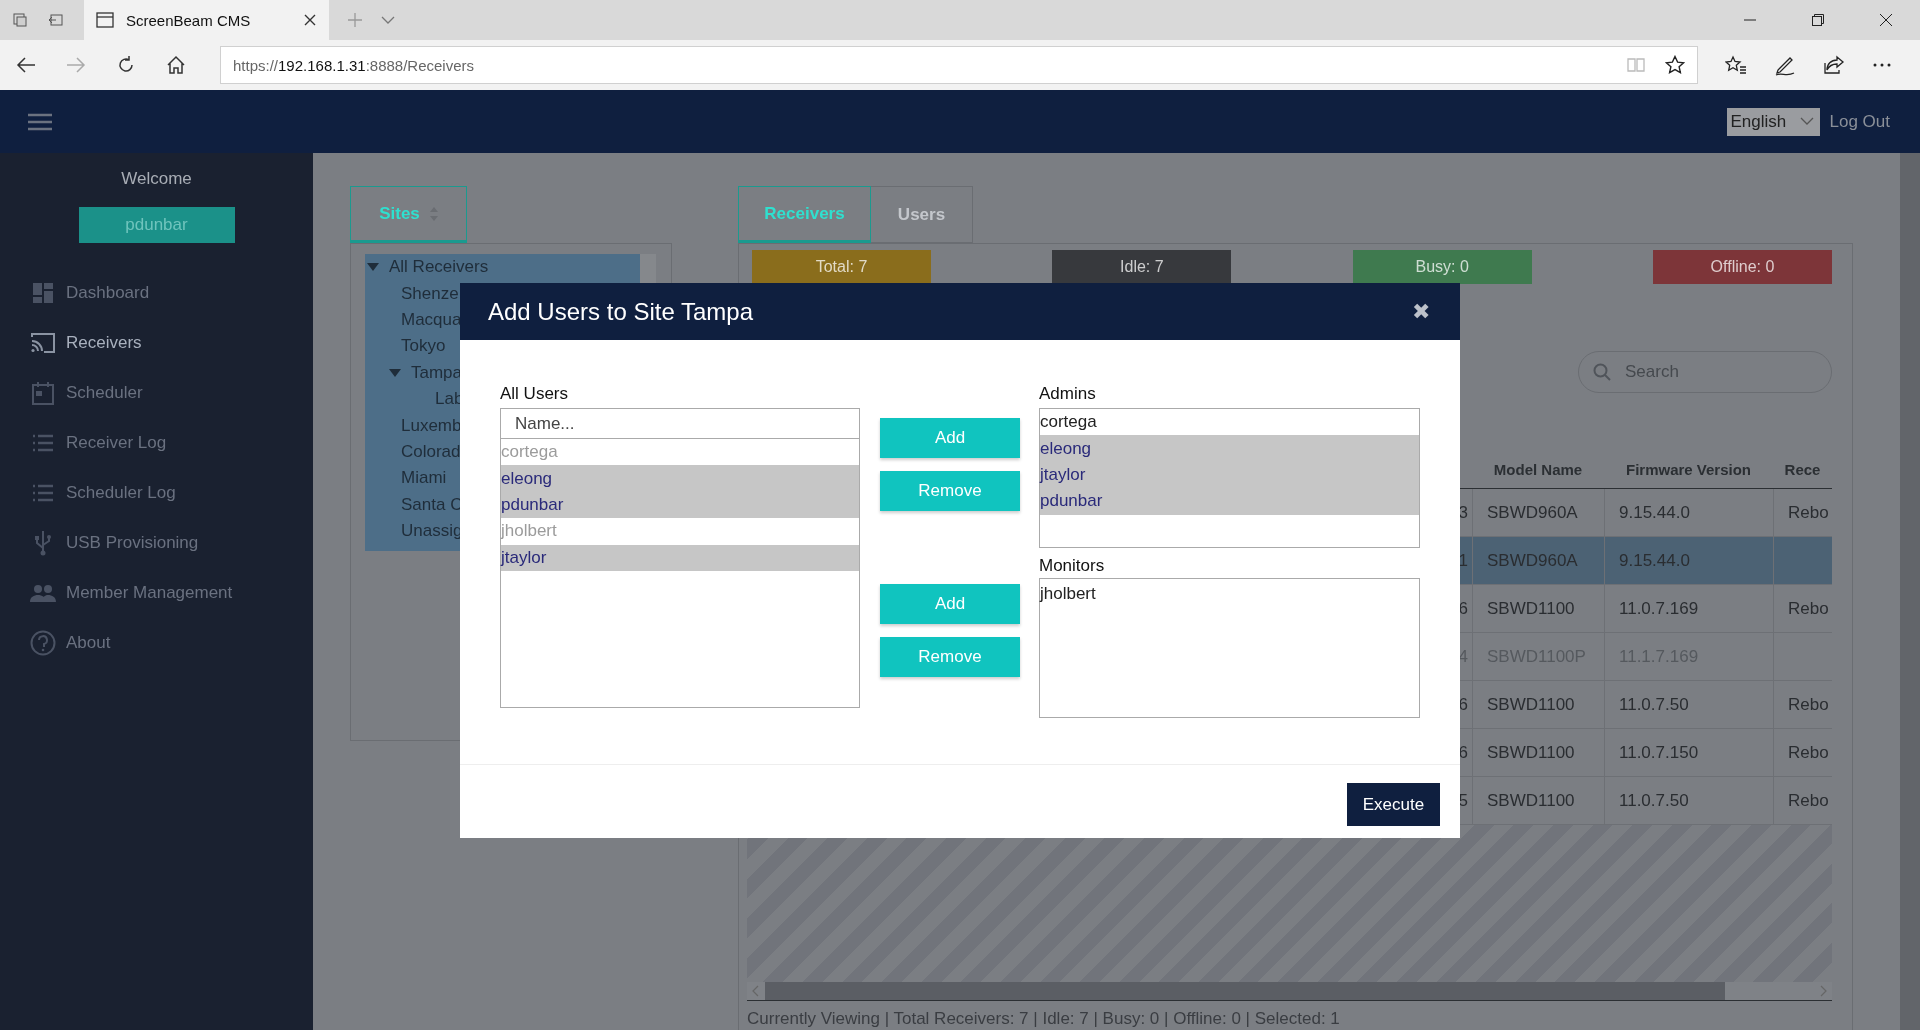 The height and width of the screenshot is (1030, 1920). I want to click on refresh-icon, so click(126, 65).